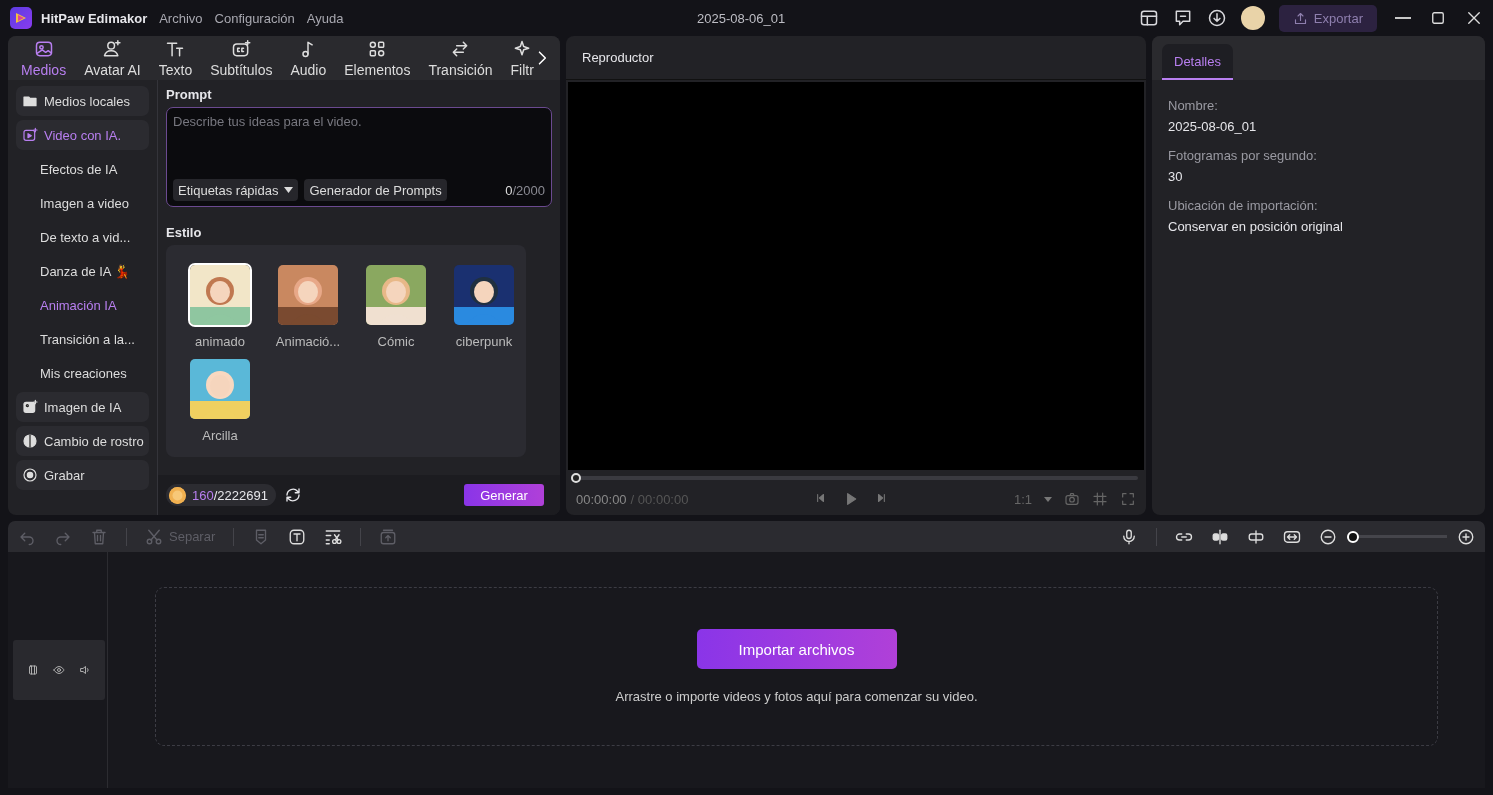 This screenshot has height=795, width=1493. What do you see at coordinates (30, 135) in the screenshot?
I see `video-plus-icon` at bounding box center [30, 135].